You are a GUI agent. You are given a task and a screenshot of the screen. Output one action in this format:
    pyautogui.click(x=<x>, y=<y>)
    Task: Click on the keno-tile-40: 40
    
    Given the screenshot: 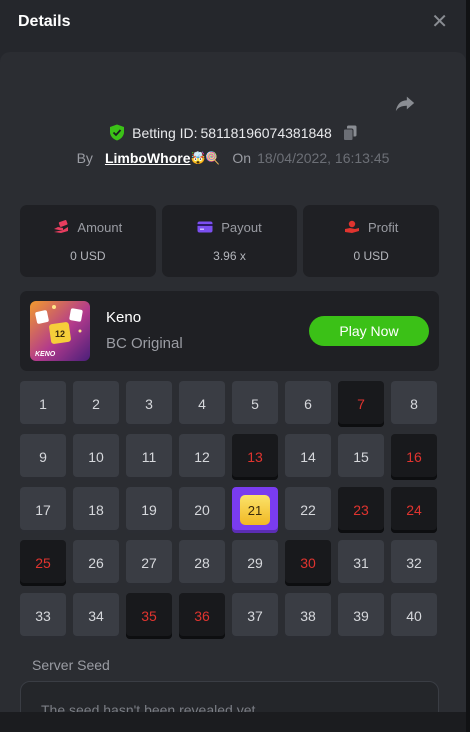 What is the action you would take?
    pyautogui.click(x=414, y=616)
    